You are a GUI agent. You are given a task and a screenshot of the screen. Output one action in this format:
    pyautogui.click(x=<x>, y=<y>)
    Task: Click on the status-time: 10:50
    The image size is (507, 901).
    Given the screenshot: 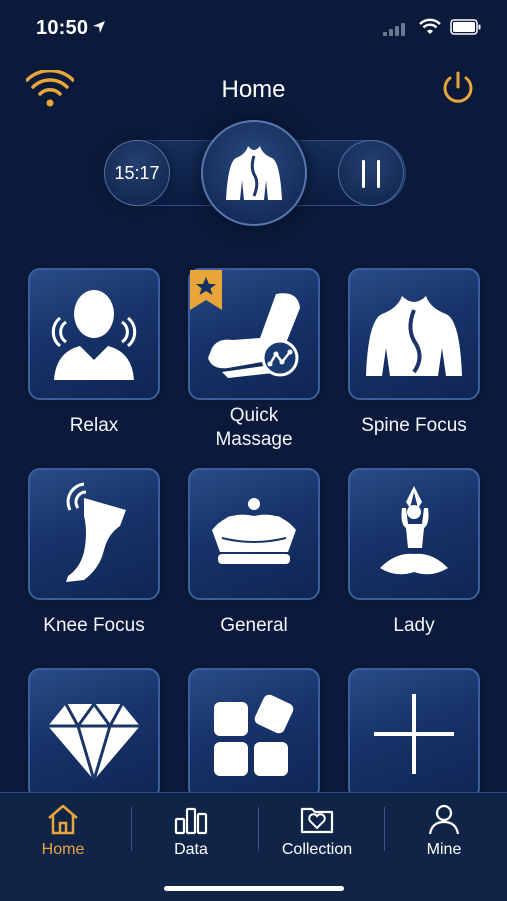 What is the action you would take?
    pyautogui.click(x=62, y=28)
    